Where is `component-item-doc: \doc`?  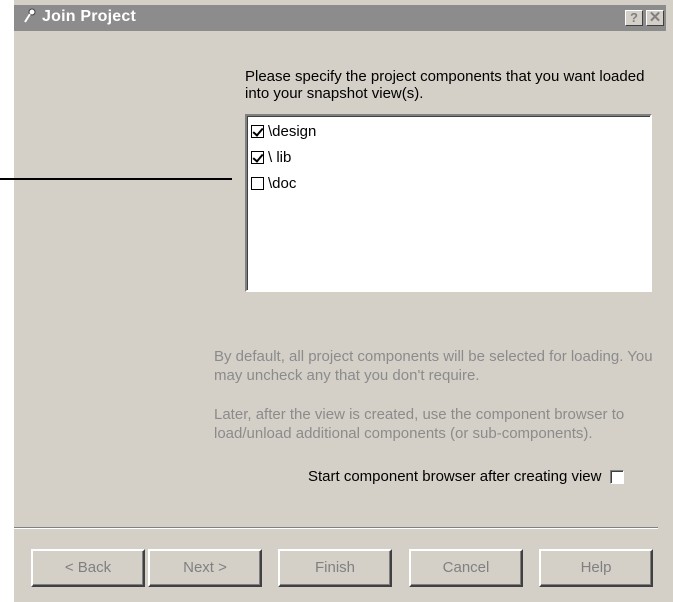
component-item-doc: \doc is located at coordinates (273, 183).